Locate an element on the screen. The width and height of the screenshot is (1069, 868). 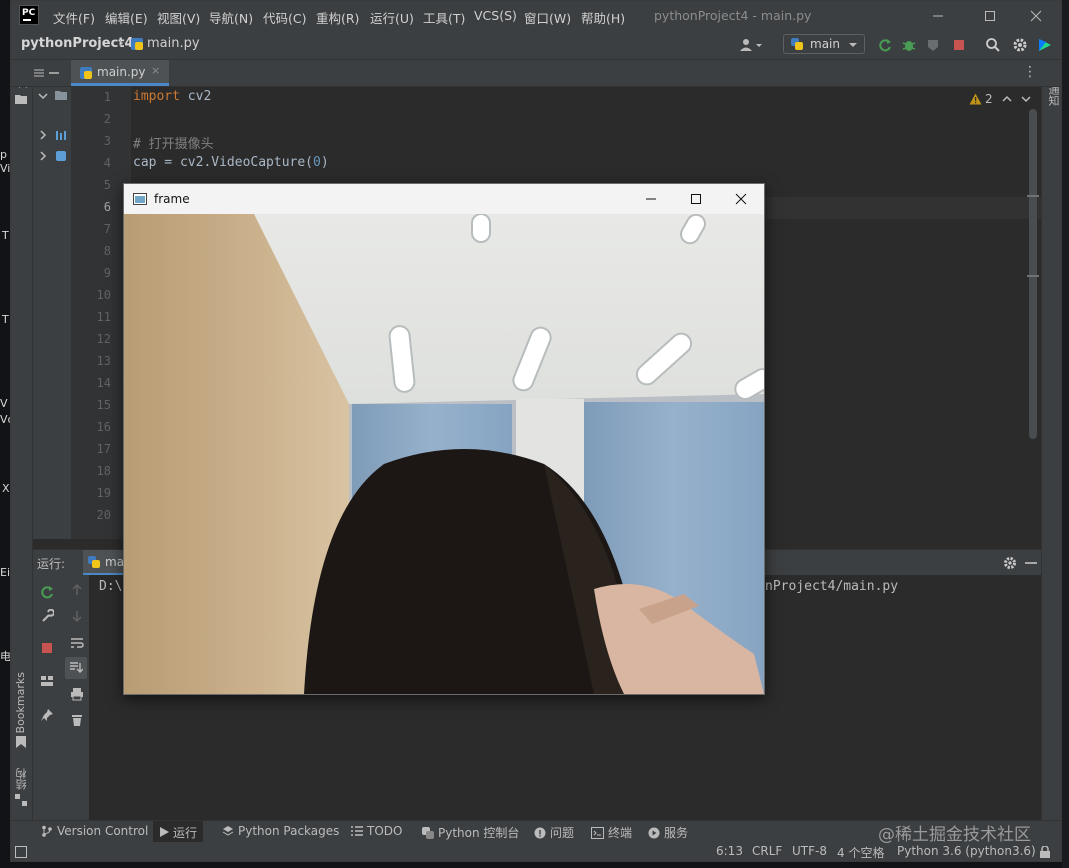
run-config-selector: main is located at coordinates (824, 44).